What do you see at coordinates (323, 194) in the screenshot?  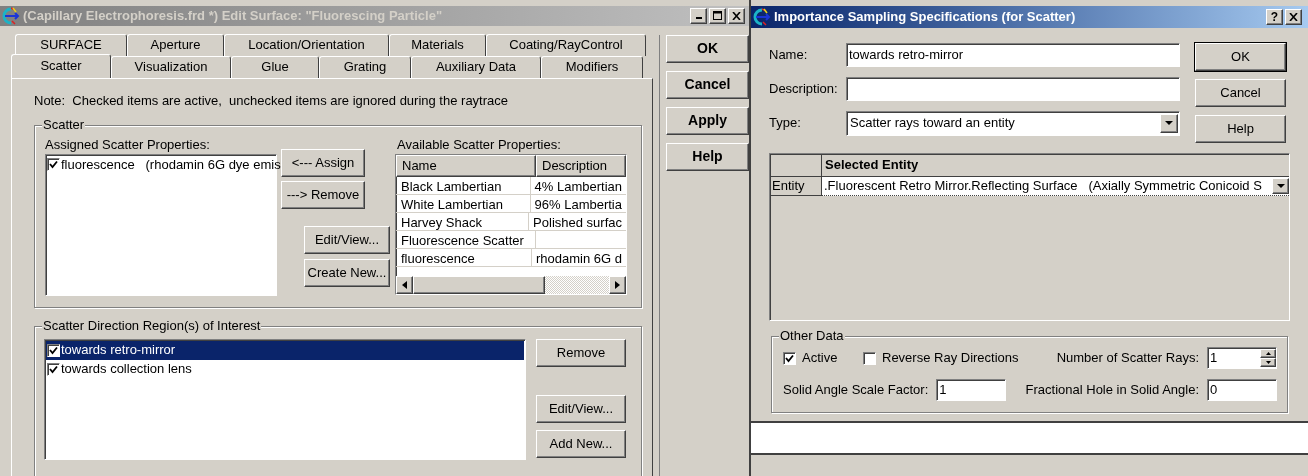 I see `push-button: ---> Remove` at bounding box center [323, 194].